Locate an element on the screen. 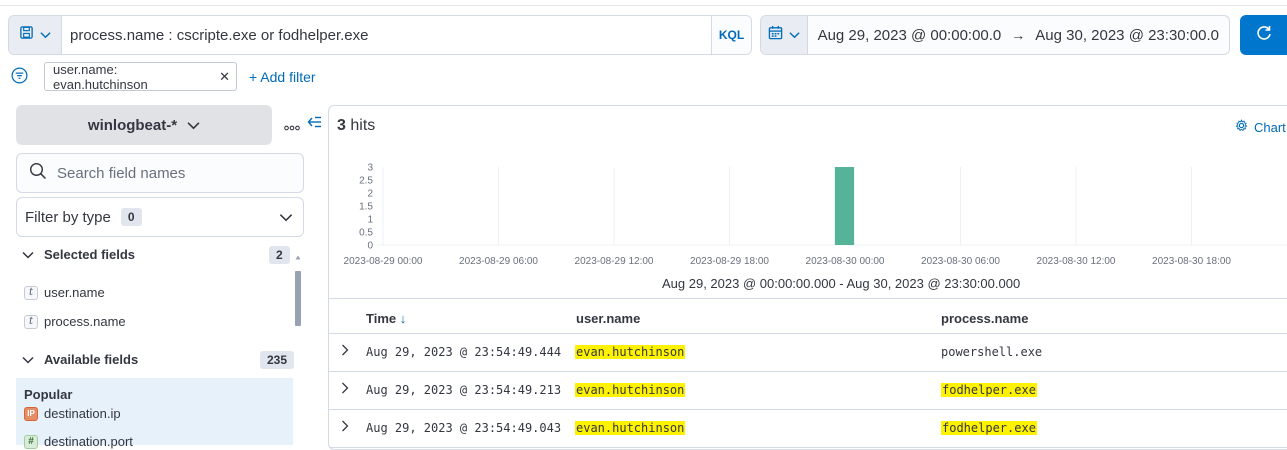 The height and width of the screenshot is (450, 1287). x-tick-label: 2023-08-30 18:00 is located at coordinates (1191, 261).